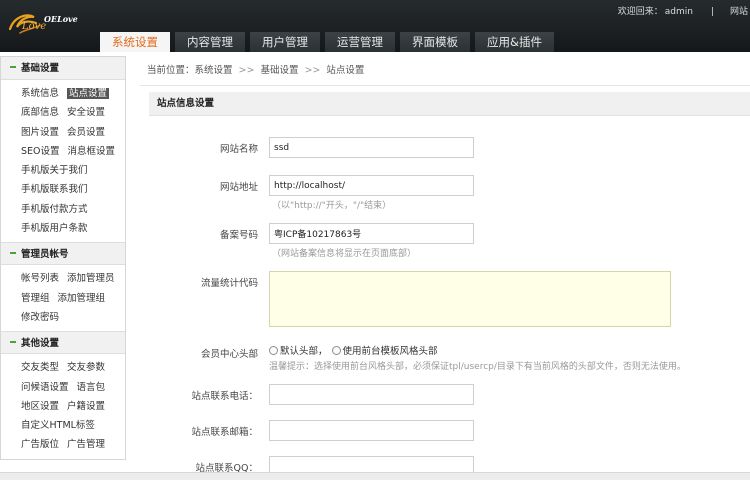 The image size is (750, 480). I want to click on sidebar-link: 交友参数, so click(86, 367).